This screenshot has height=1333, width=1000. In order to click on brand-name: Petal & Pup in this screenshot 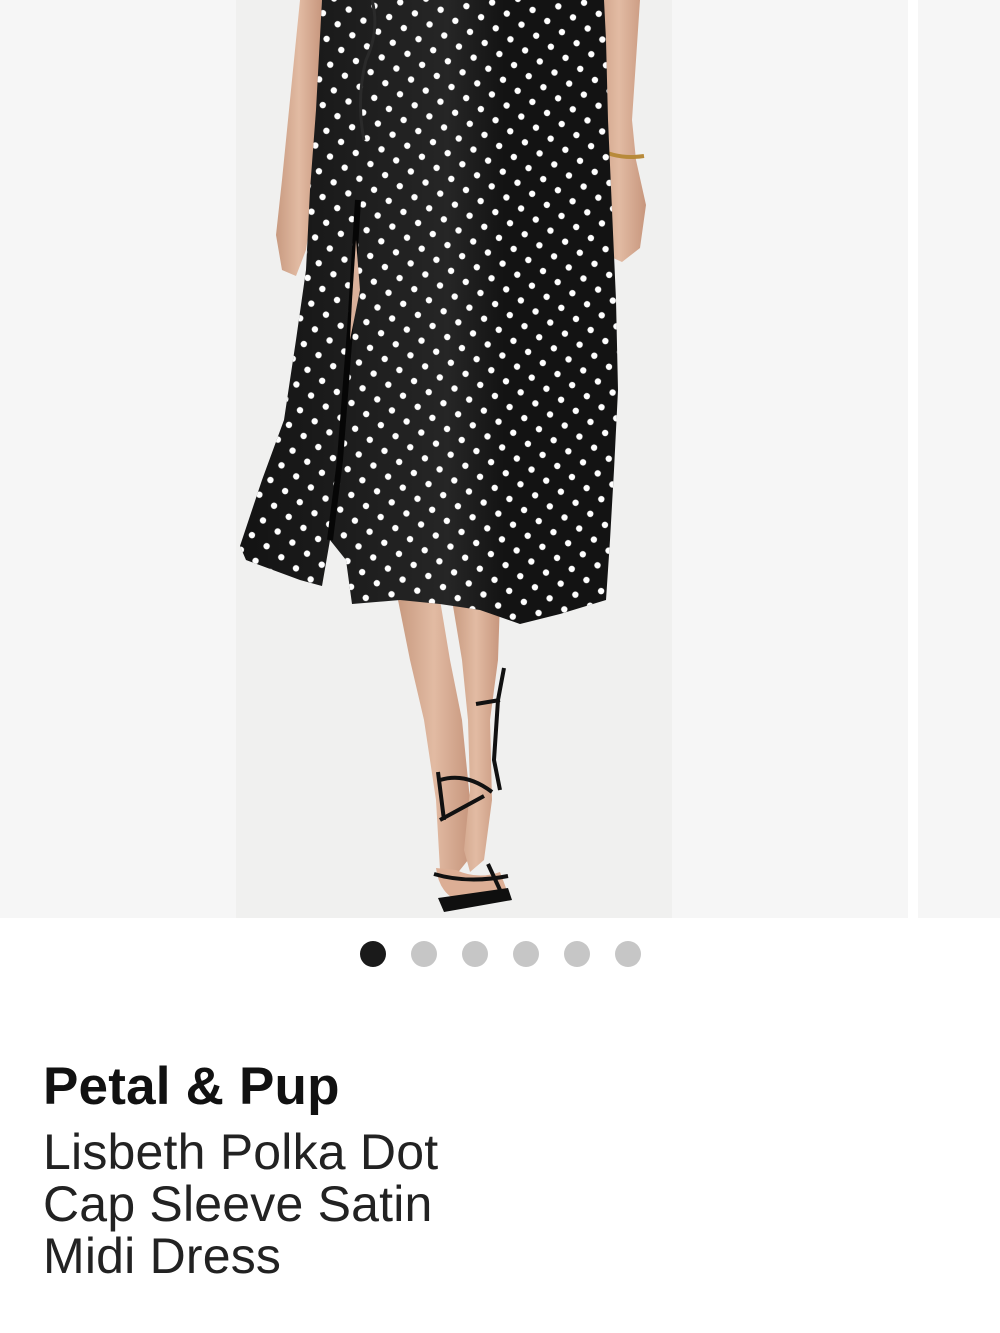, I will do `click(493, 1087)`.